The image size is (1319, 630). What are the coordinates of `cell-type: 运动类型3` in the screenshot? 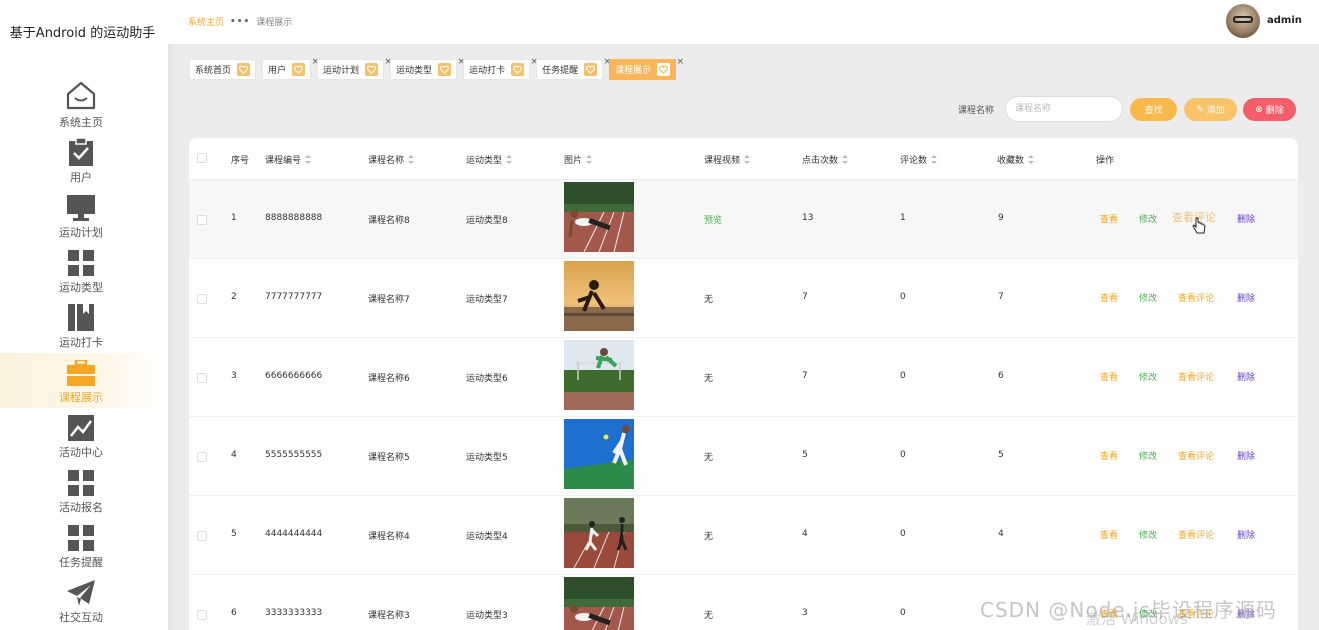 It's located at (487, 616).